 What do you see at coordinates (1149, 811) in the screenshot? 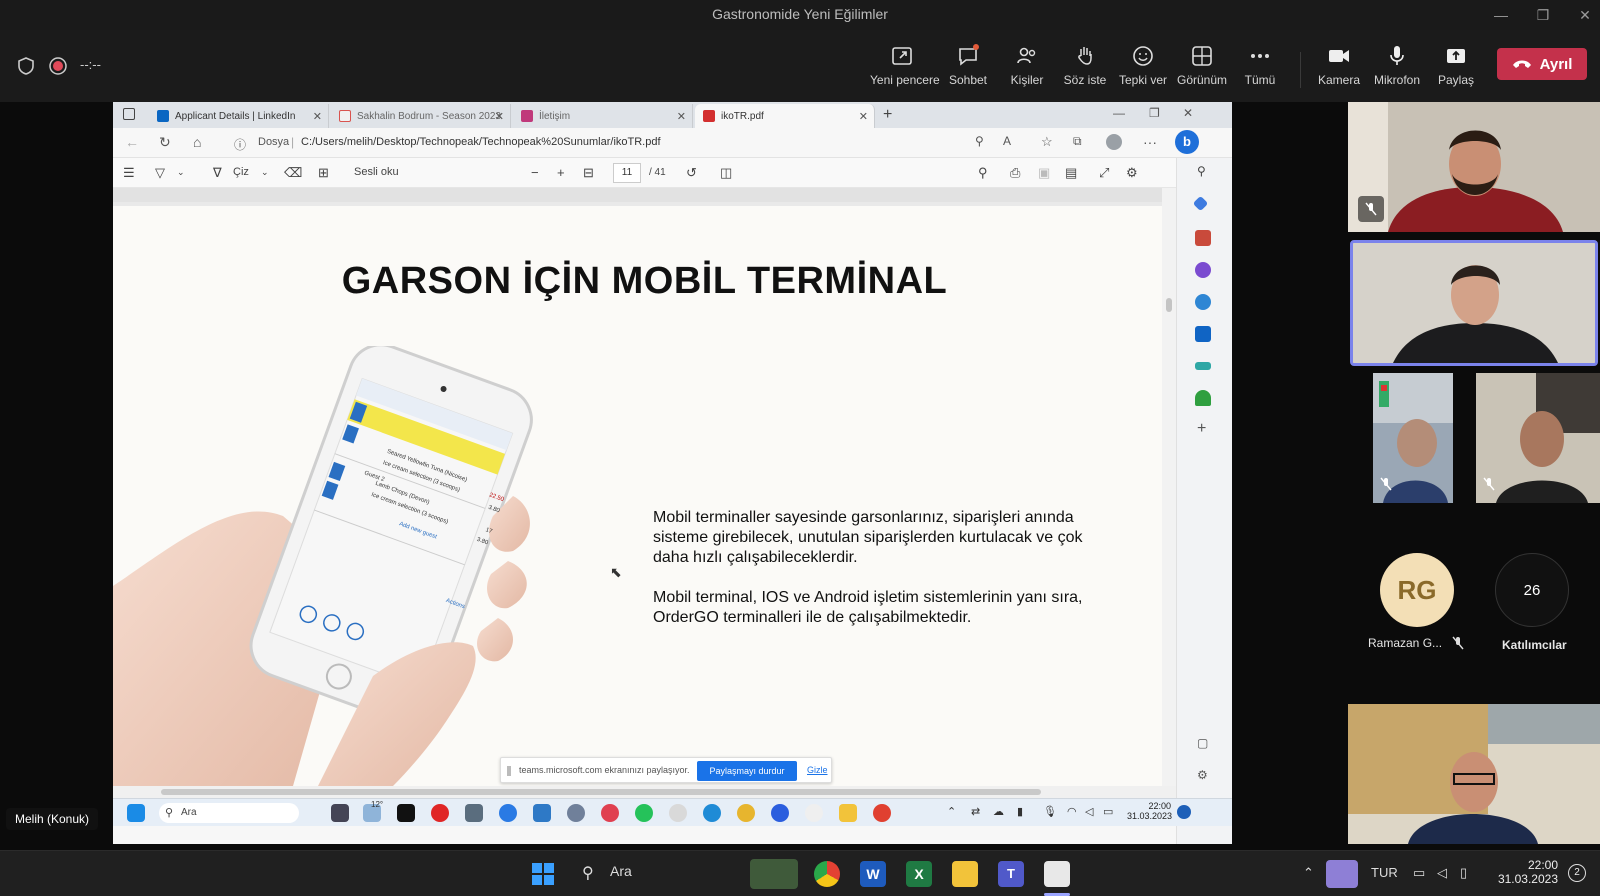
I see `remote-clock: 22:00 31.03.2023` at bounding box center [1149, 811].